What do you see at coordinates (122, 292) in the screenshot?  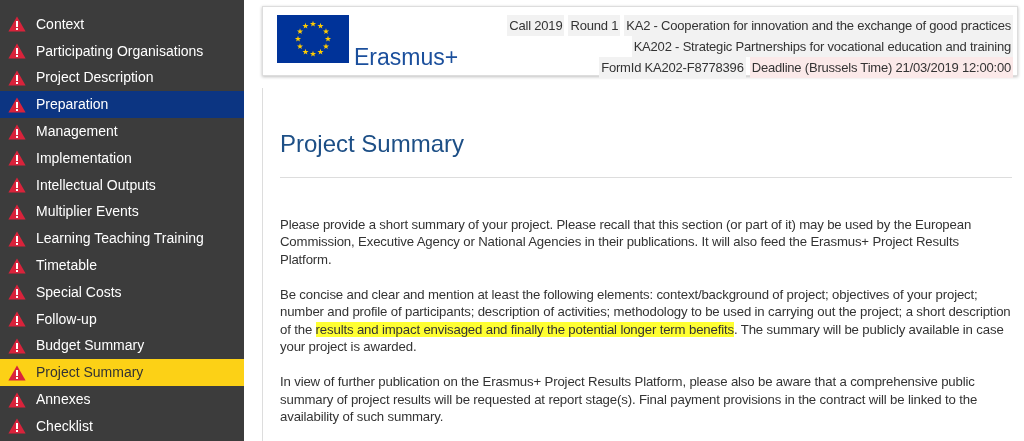 I see `sidebar-item: Special Costs` at bounding box center [122, 292].